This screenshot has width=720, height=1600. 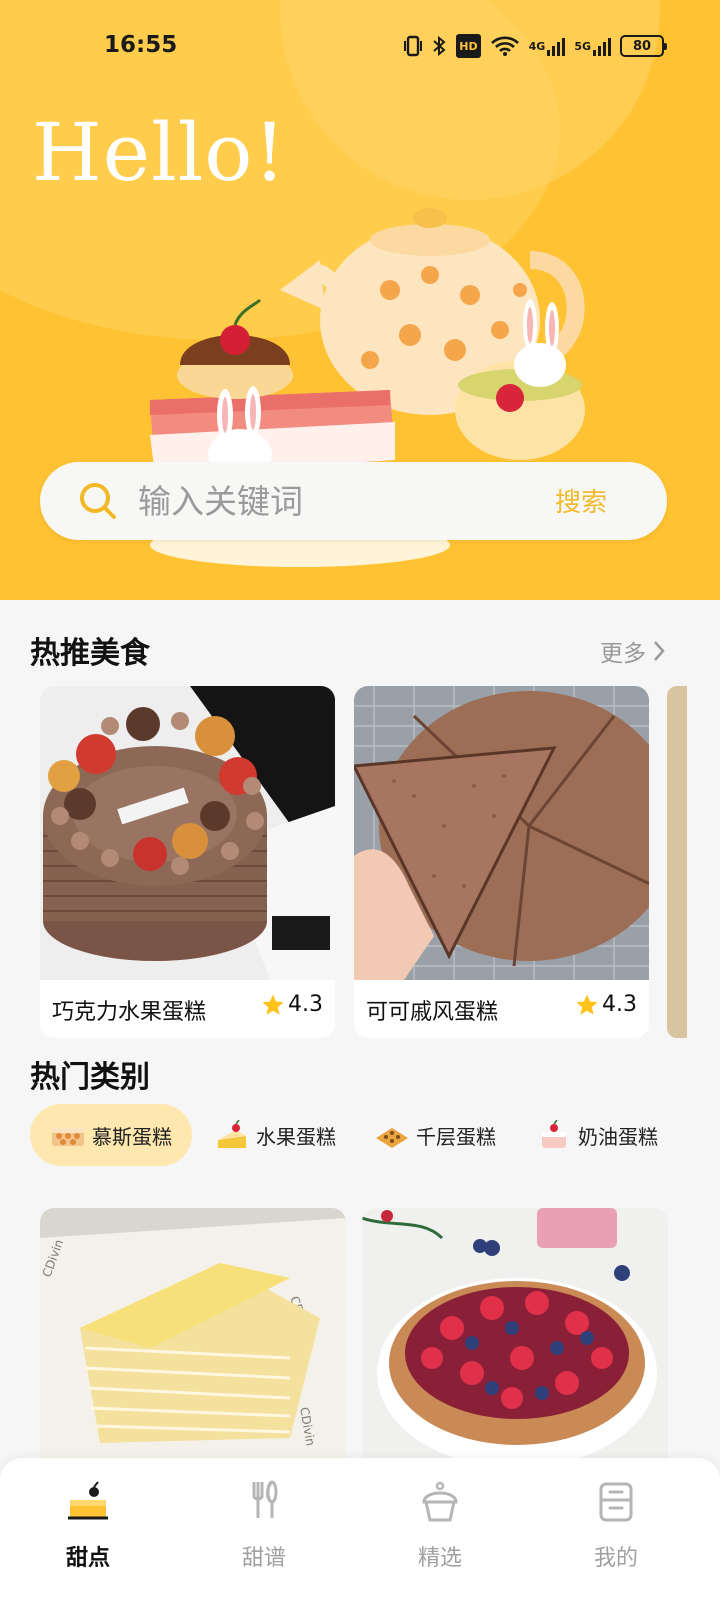 What do you see at coordinates (90, 653) in the screenshot?
I see `hot-section-title: 热推美食` at bounding box center [90, 653].